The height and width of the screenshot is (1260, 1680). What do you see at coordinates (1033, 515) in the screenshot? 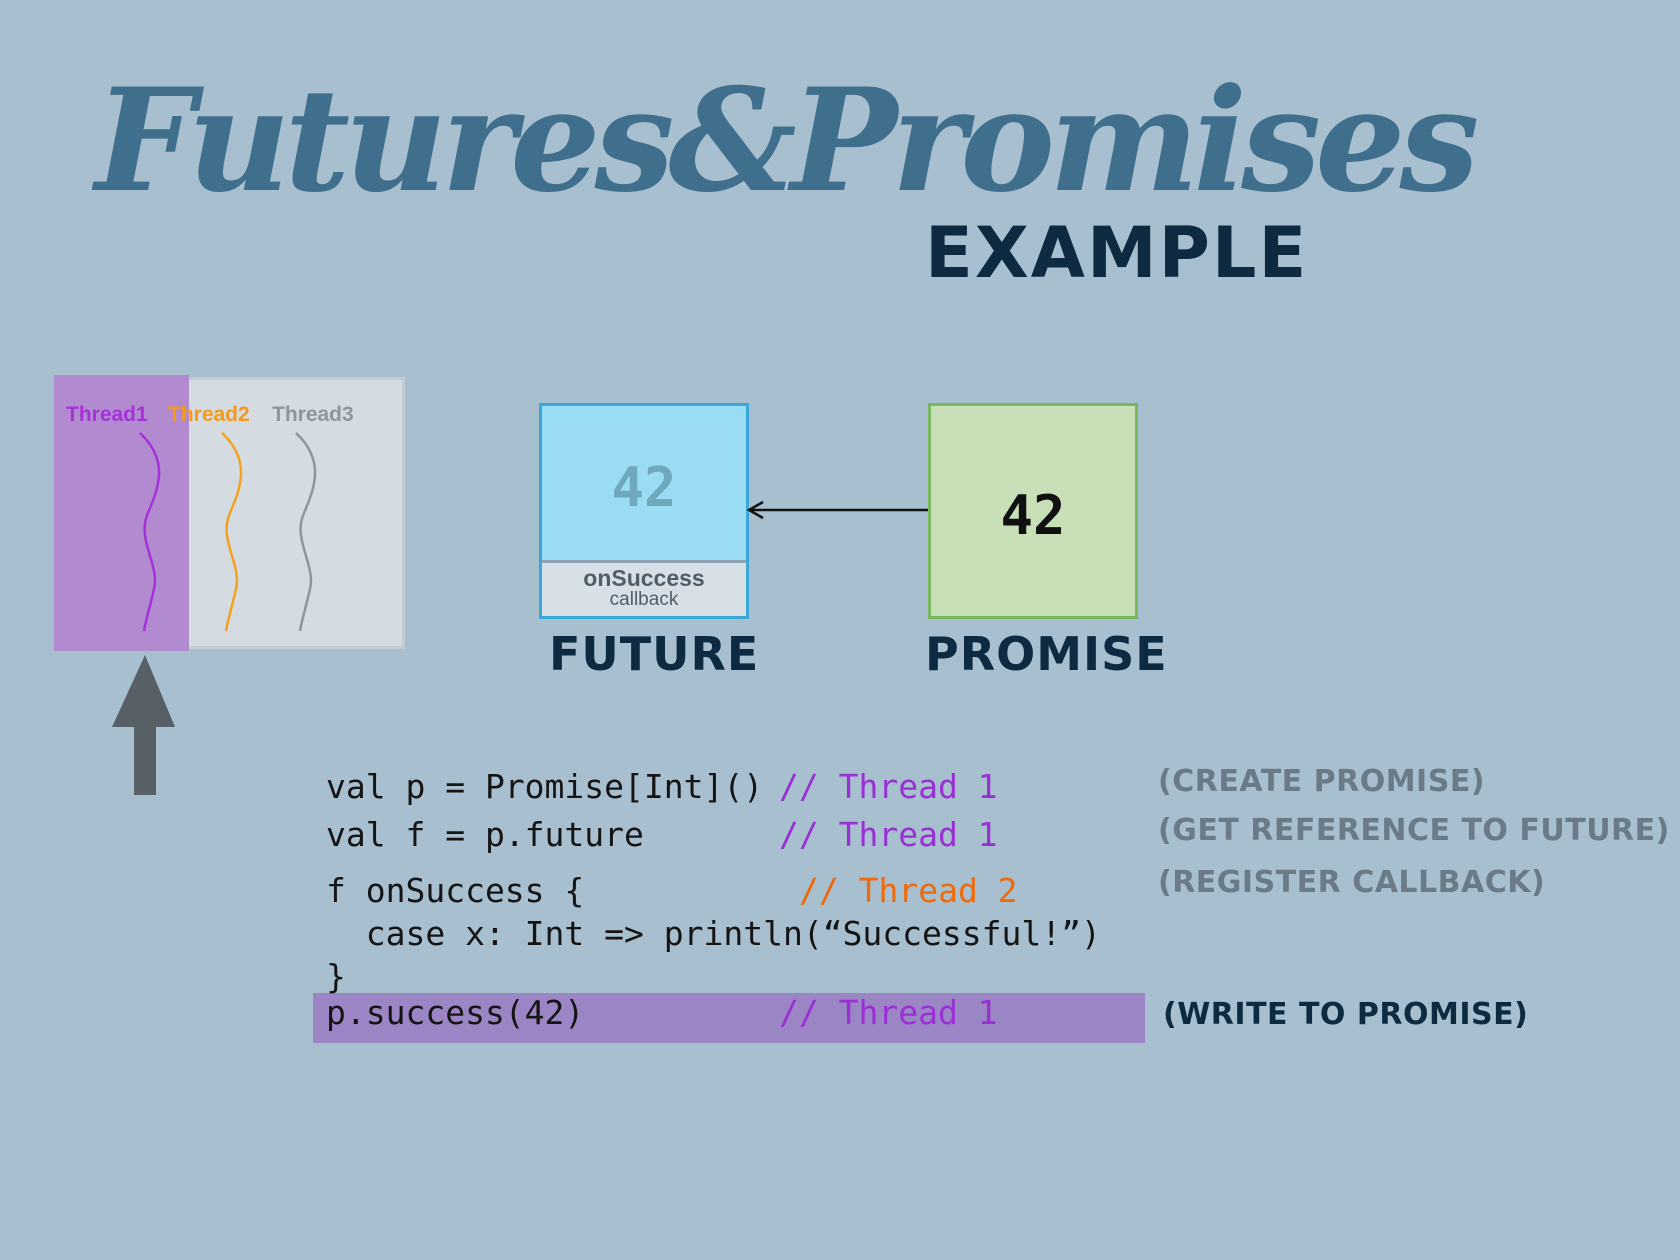
I see `promise-value: 42` at bounding box center [1033, 515].